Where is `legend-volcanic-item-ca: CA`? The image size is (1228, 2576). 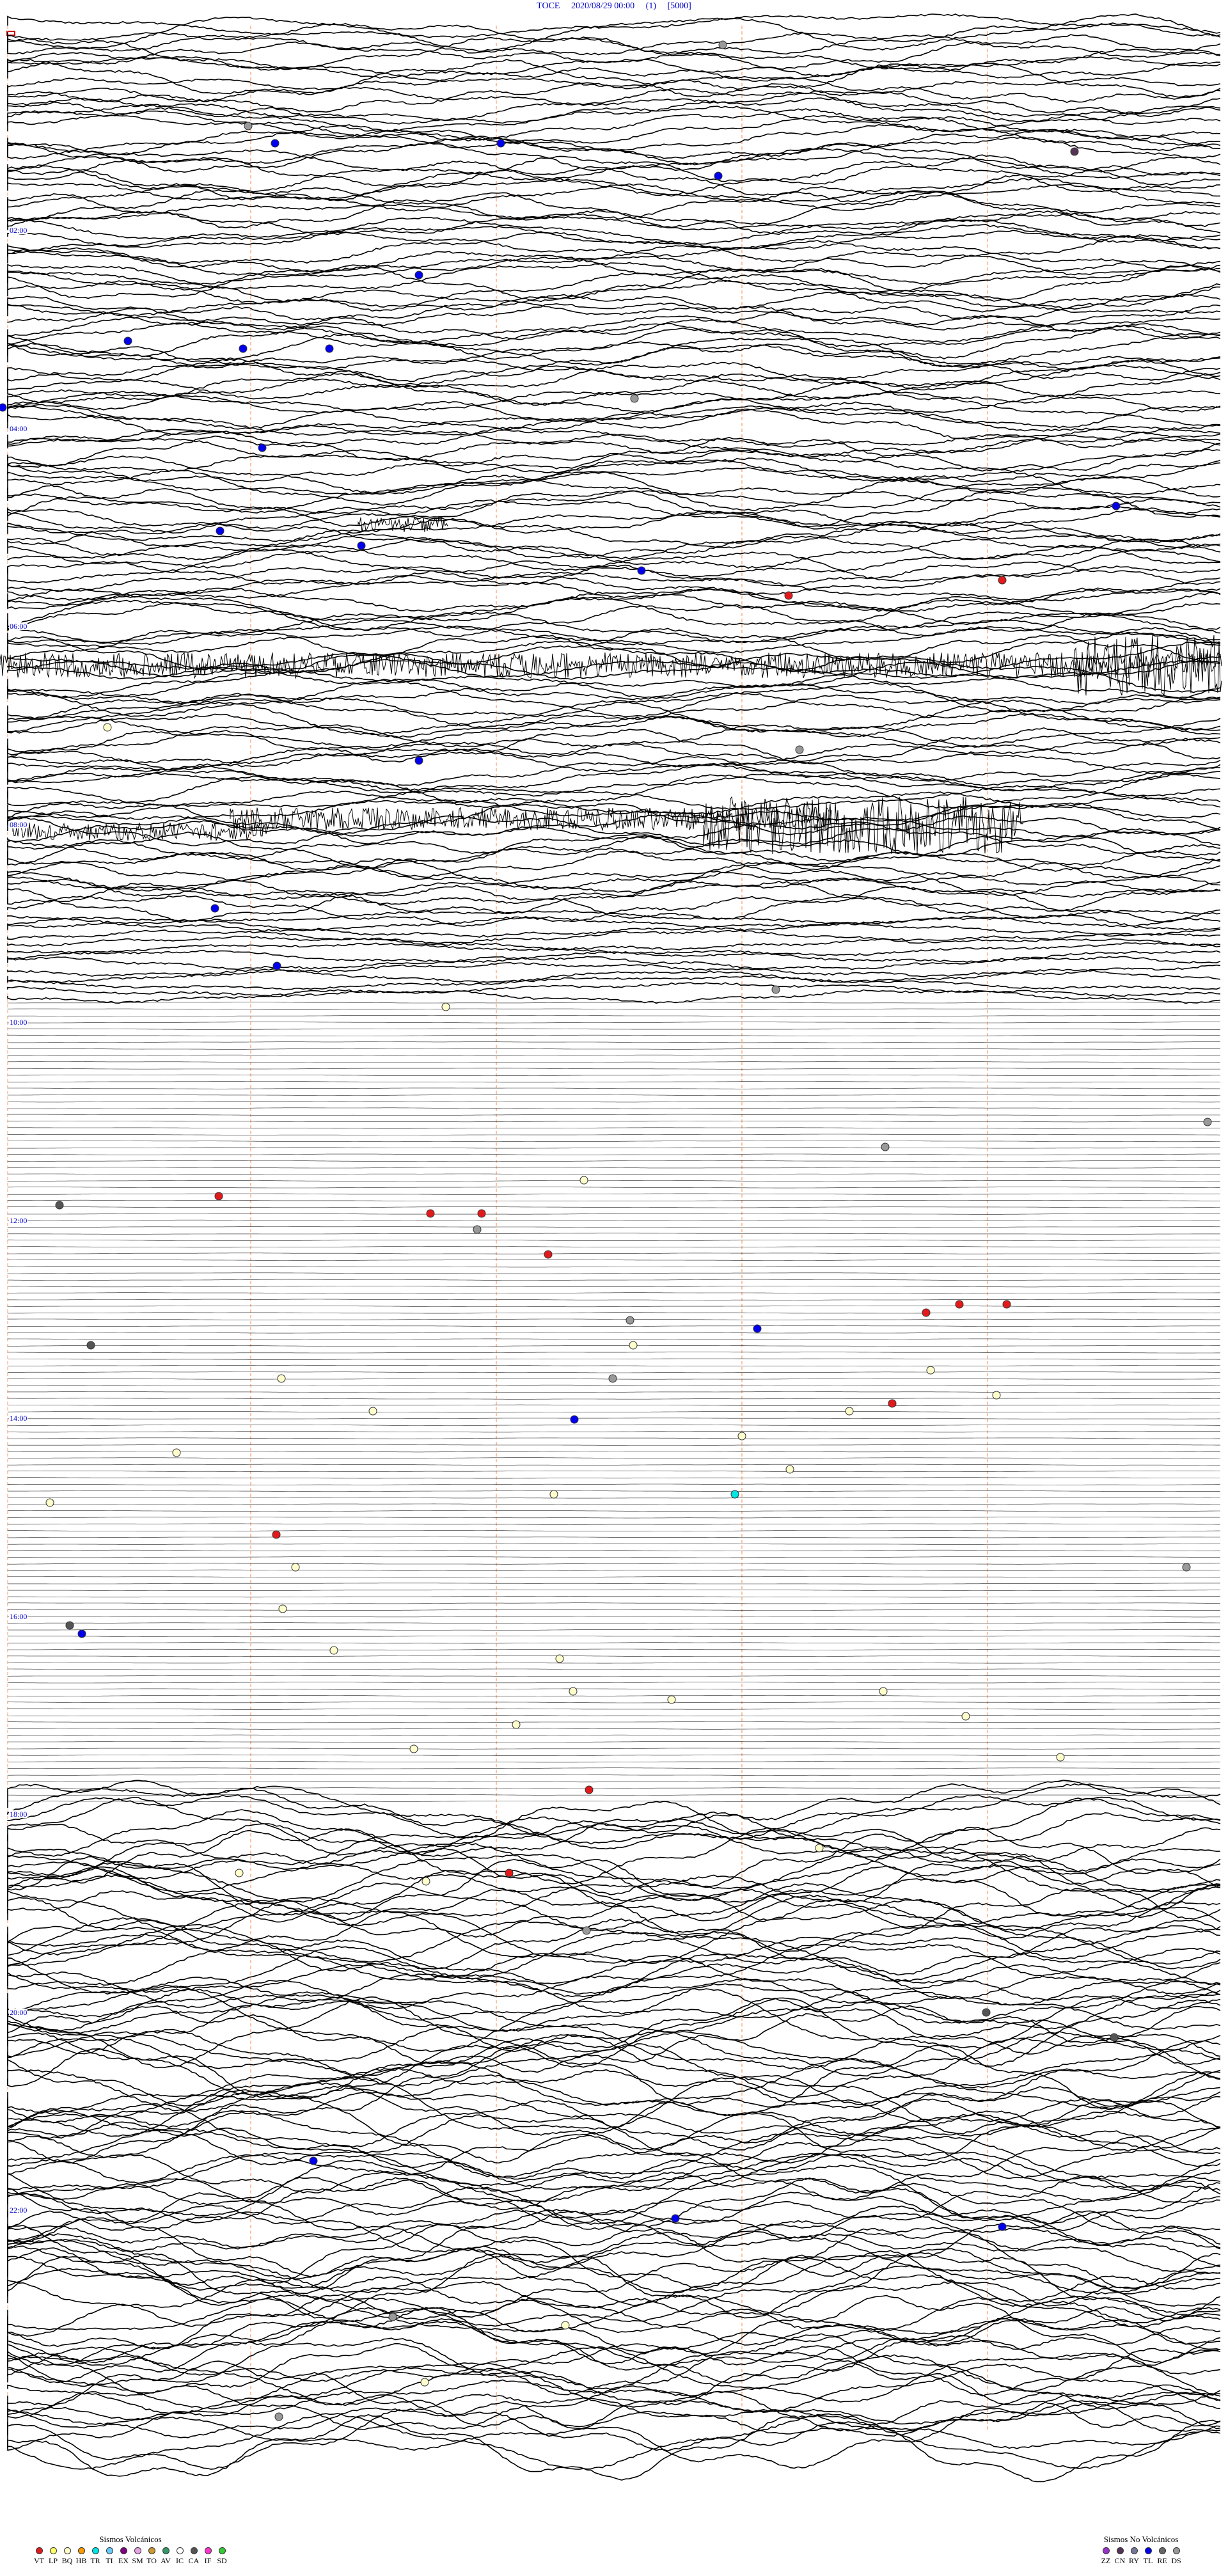
legend-volcanic-item-ca: CA is located at coordinates (194, 2556).